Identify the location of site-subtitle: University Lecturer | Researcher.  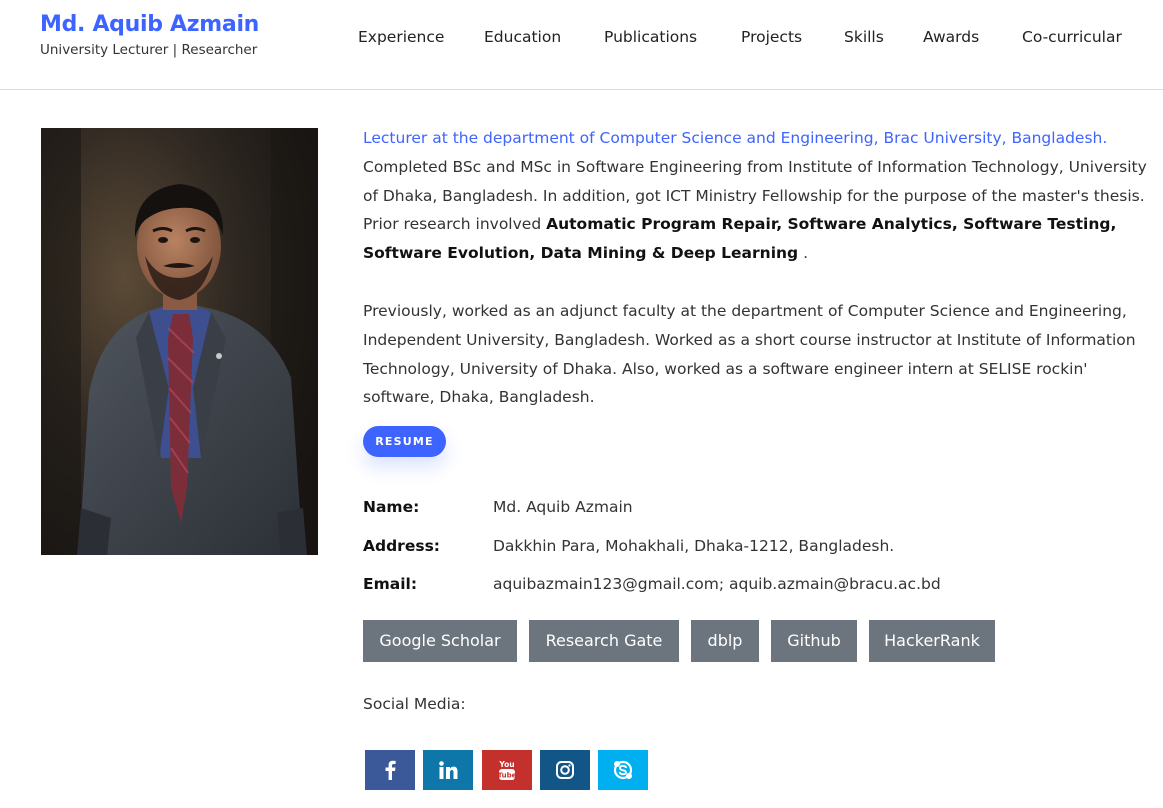
(149, 50).